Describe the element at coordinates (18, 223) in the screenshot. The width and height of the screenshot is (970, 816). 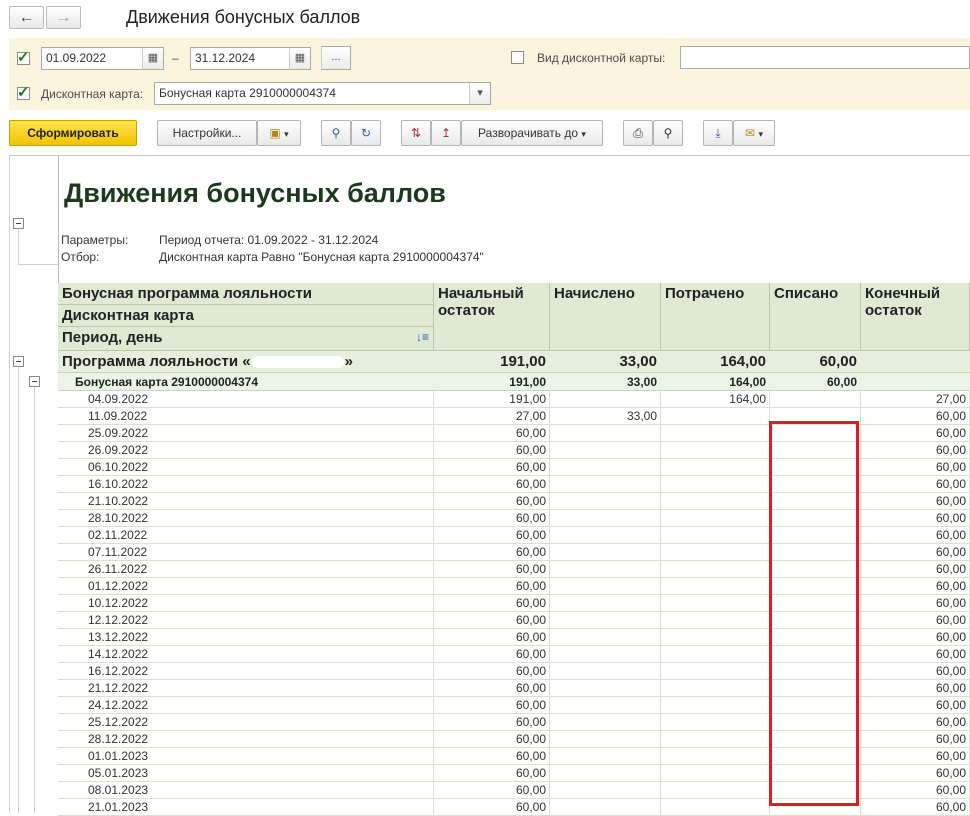
I see `header-group-collapse-icon` at that location.